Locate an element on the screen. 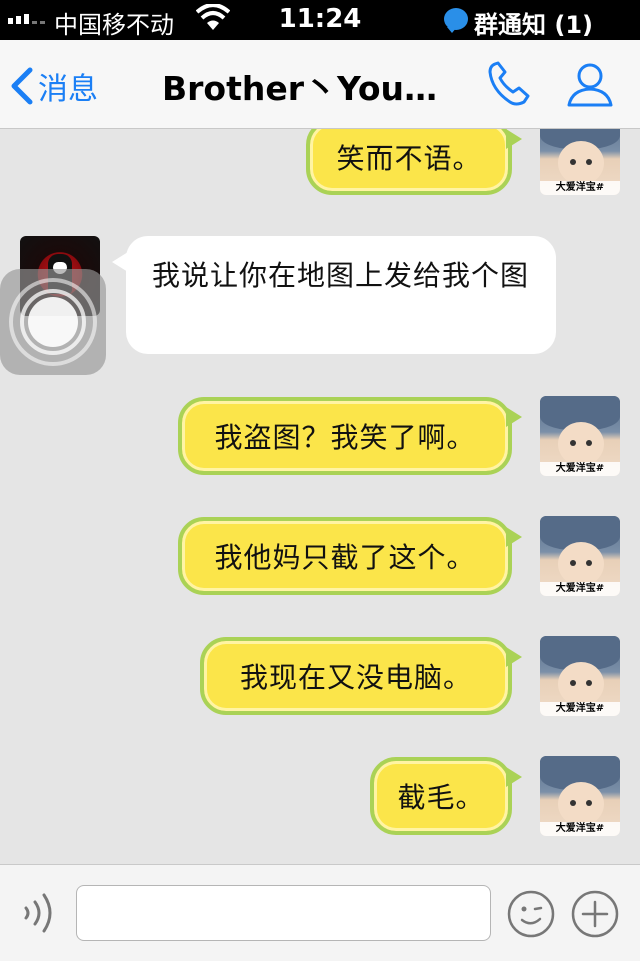  assistive-touch-button is located at coordinates (53, 322).